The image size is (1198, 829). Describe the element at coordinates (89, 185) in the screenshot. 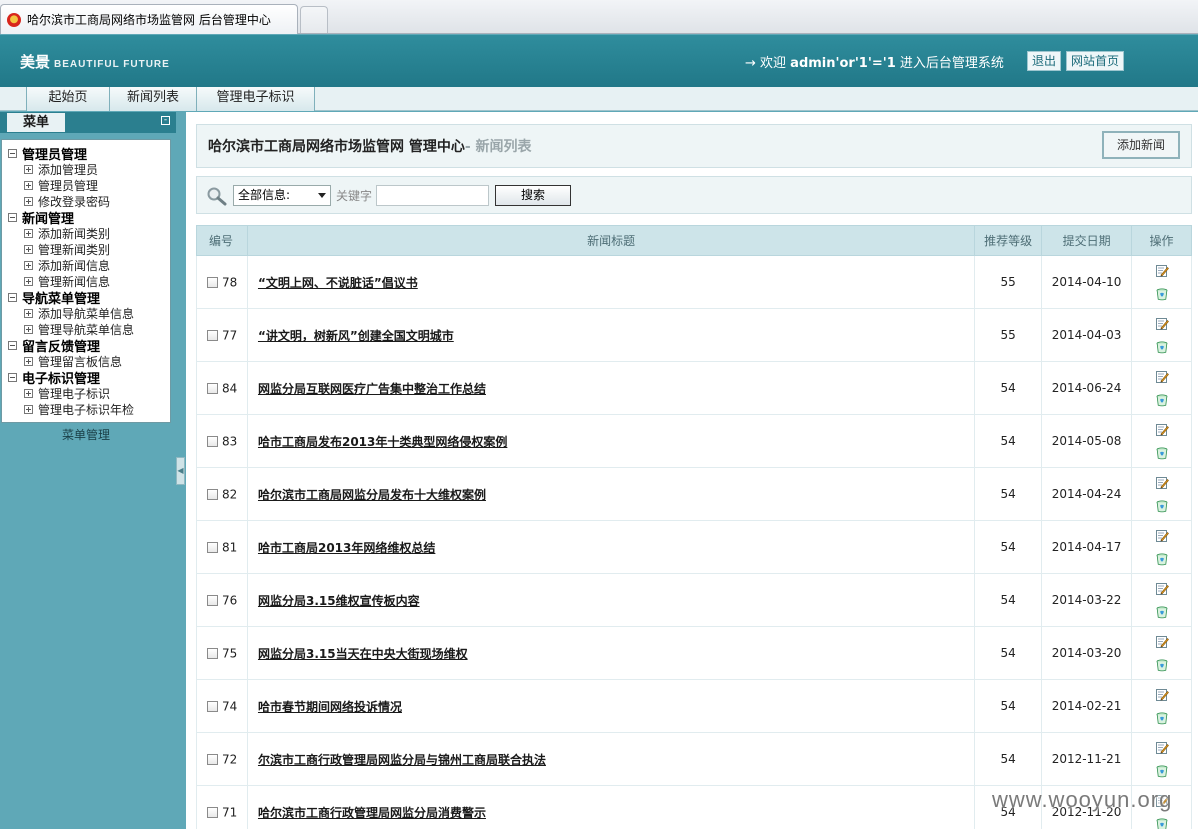

I see `menu-item-admin-manage: 管理员管理` at that location.